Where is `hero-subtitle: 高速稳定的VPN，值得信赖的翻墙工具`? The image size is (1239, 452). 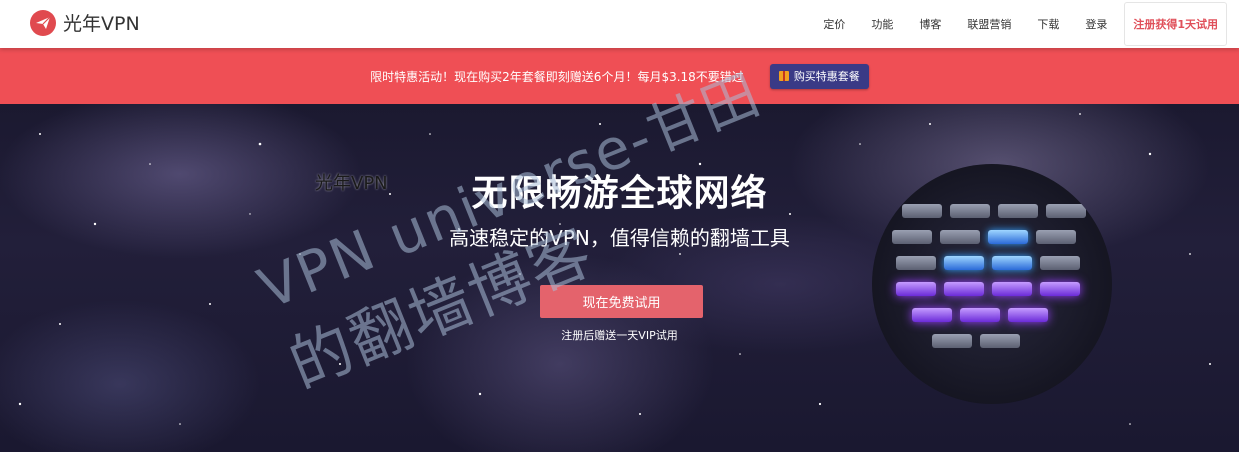
hero-subtitle: 高速稳定的VPN，值得信赖的翻墙工具 is located at coordinates (619, 238).